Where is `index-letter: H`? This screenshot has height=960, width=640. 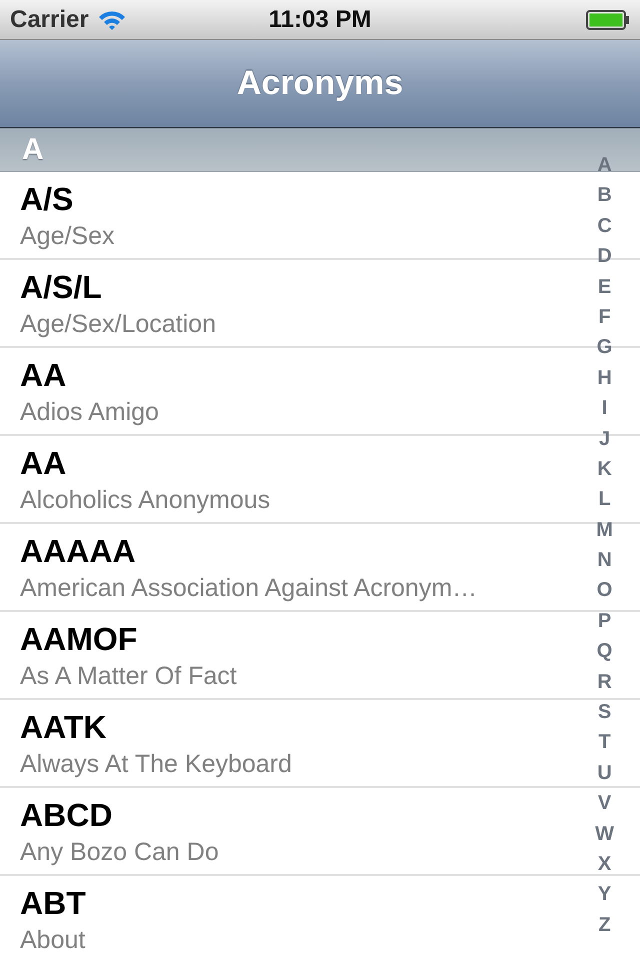 index-letter: H is located at coordinates (604, 378).